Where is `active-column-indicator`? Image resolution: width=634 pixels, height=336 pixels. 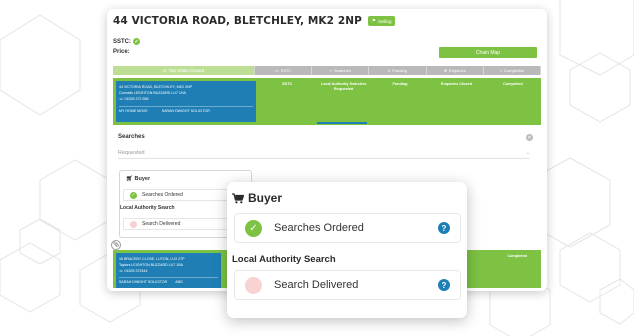
active-column-indicator is located at coordinates (342, 123).